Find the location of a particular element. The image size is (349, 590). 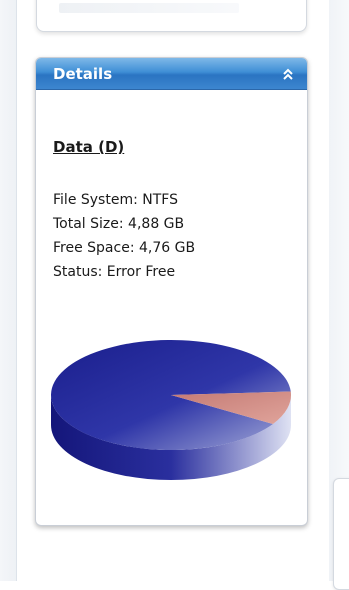

previous-panel-content is located at coordinates (149, 8).